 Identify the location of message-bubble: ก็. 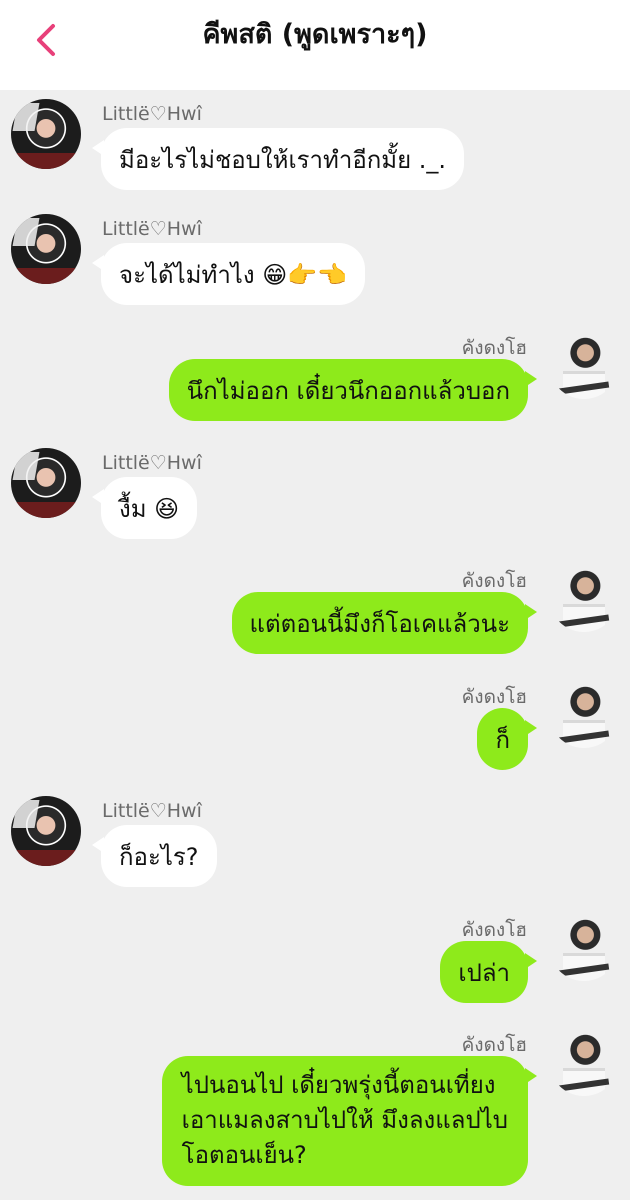
(507, 739).